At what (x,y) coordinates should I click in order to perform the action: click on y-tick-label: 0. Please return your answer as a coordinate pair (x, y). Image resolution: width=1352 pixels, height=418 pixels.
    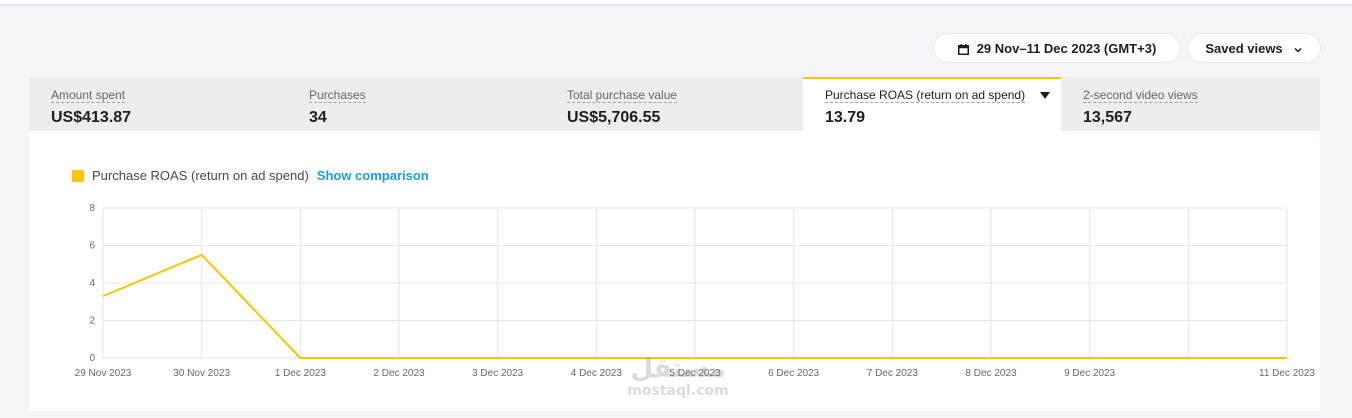
    Looking at the image, I should click on (92, 358).